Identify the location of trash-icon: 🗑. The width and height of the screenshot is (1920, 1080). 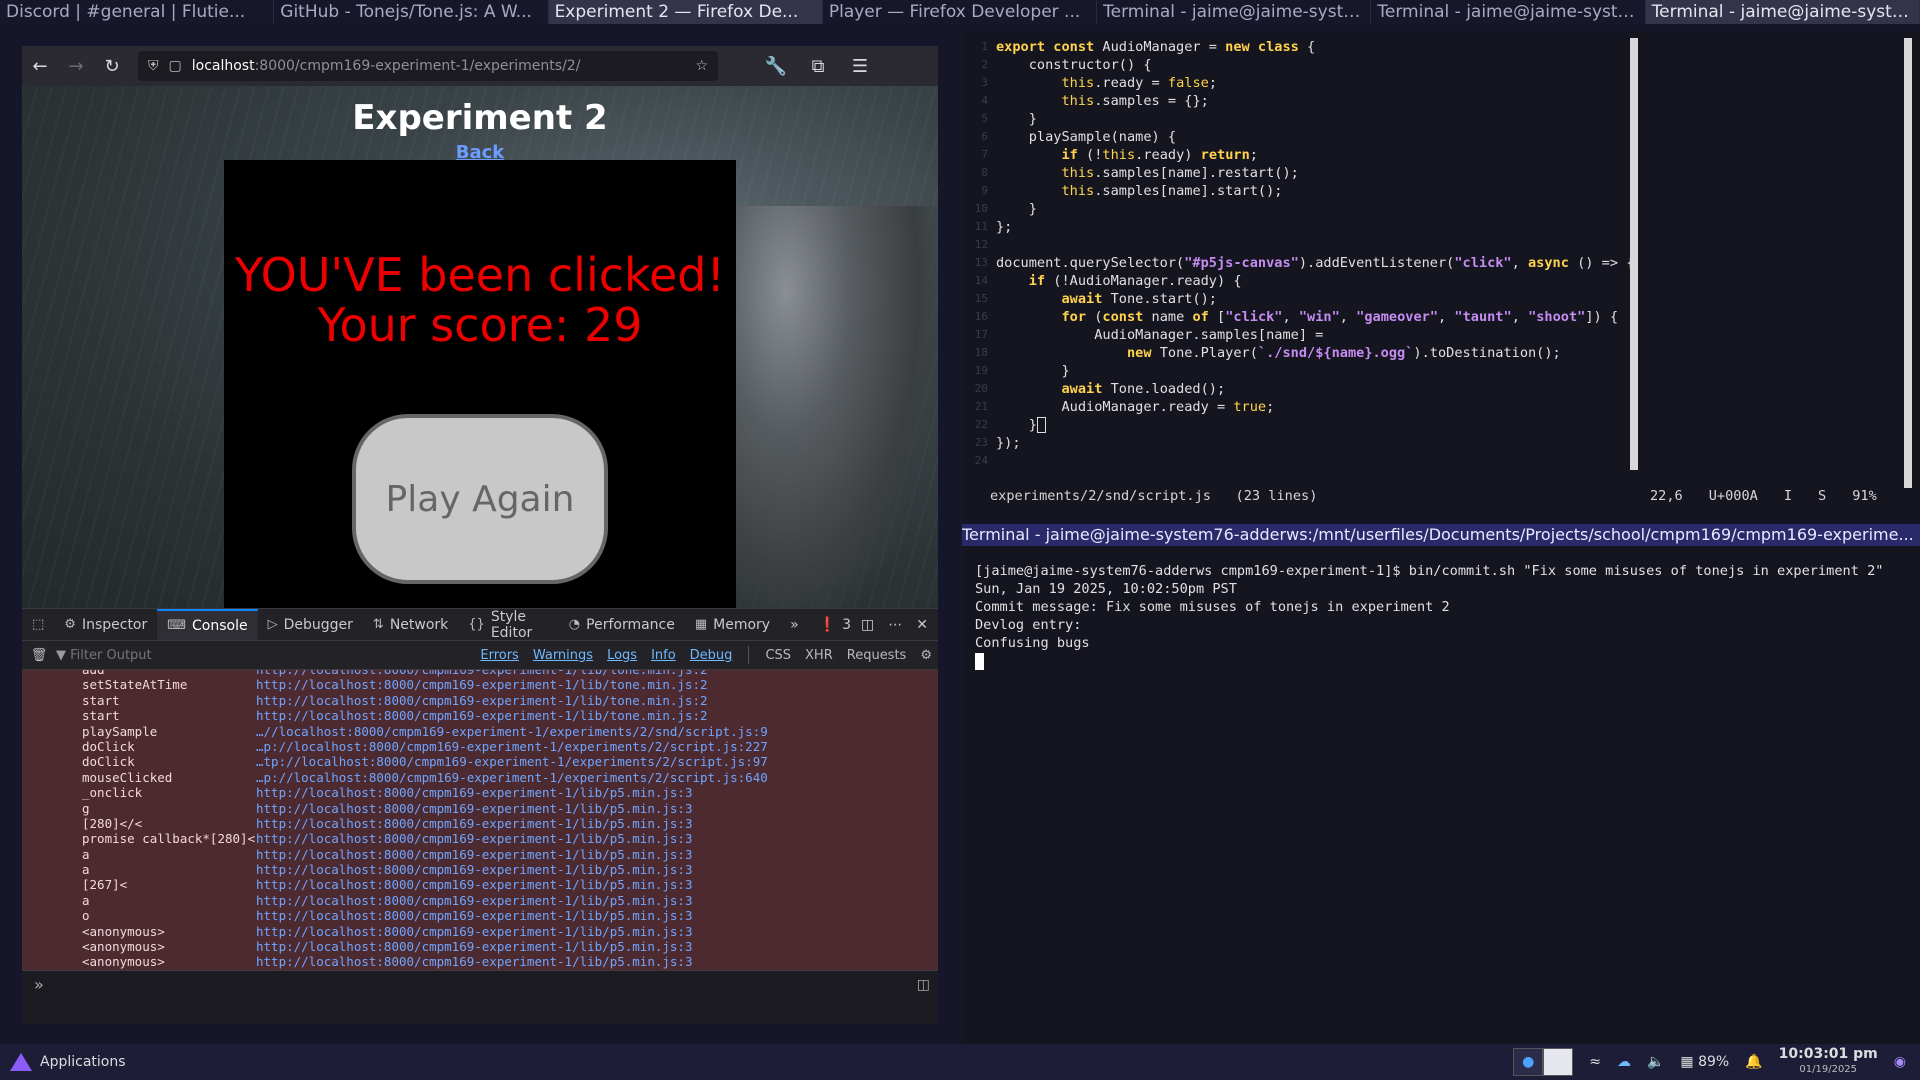
(39, 655).